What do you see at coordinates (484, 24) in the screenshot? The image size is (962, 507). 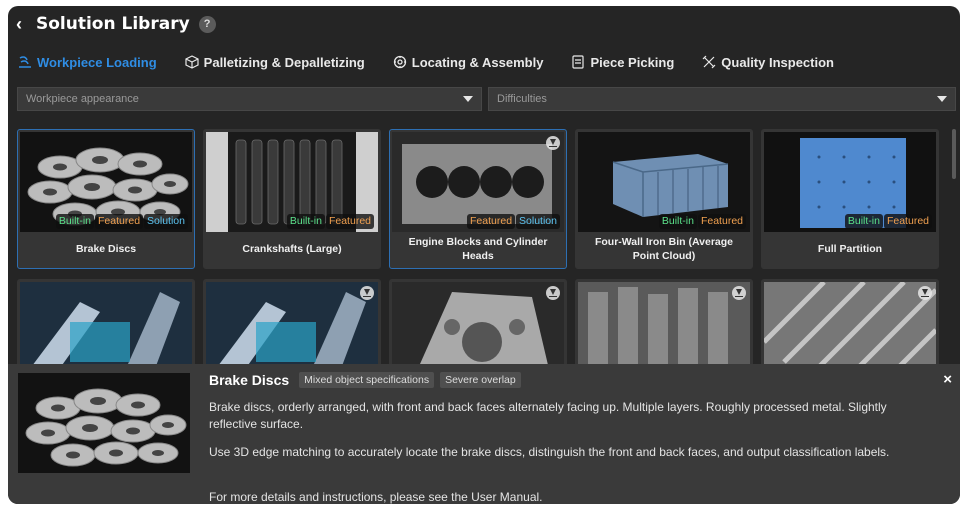 I see `title-bar: ‹ Solution Library ?` at bounding box center [484, 24].